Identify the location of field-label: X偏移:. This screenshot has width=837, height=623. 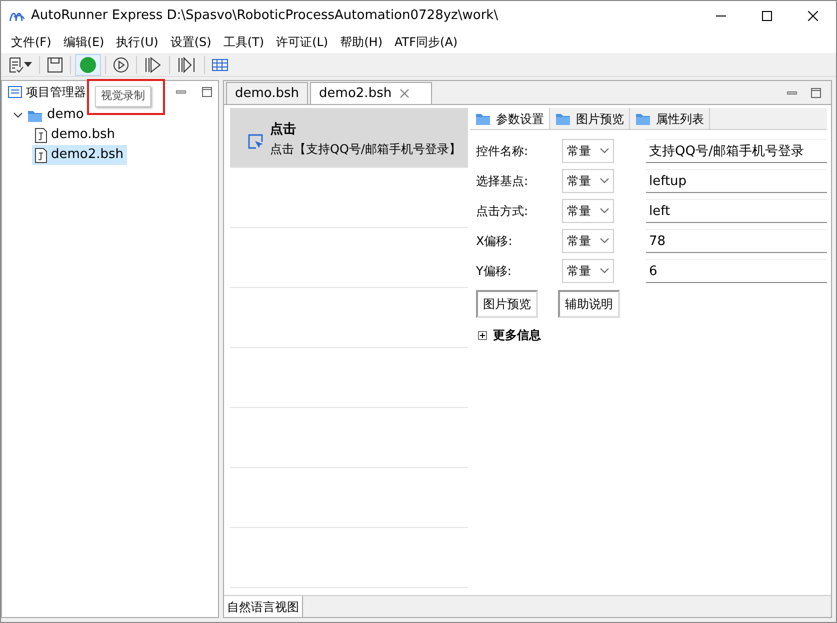
(495, 241).